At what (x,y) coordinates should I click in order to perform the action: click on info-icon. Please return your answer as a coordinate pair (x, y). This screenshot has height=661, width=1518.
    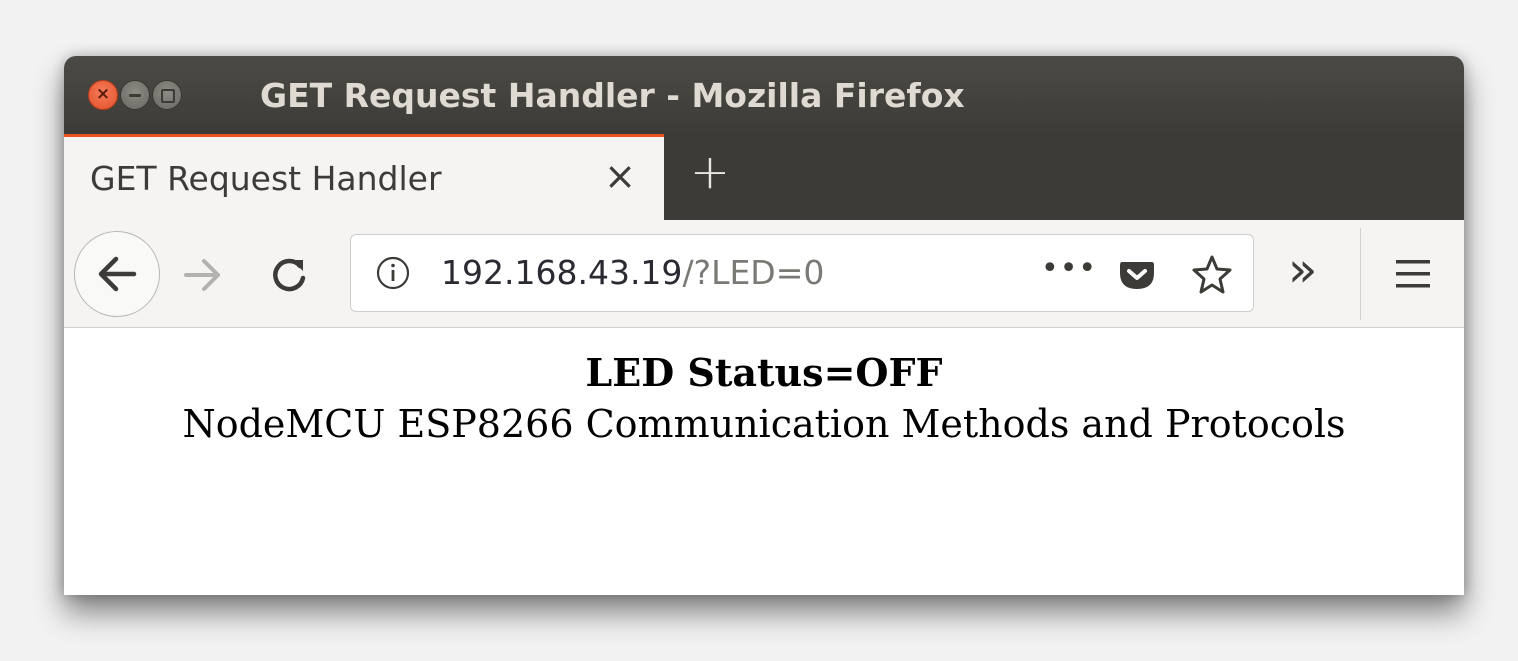
    Looking at the image, I should click on (393, 273).